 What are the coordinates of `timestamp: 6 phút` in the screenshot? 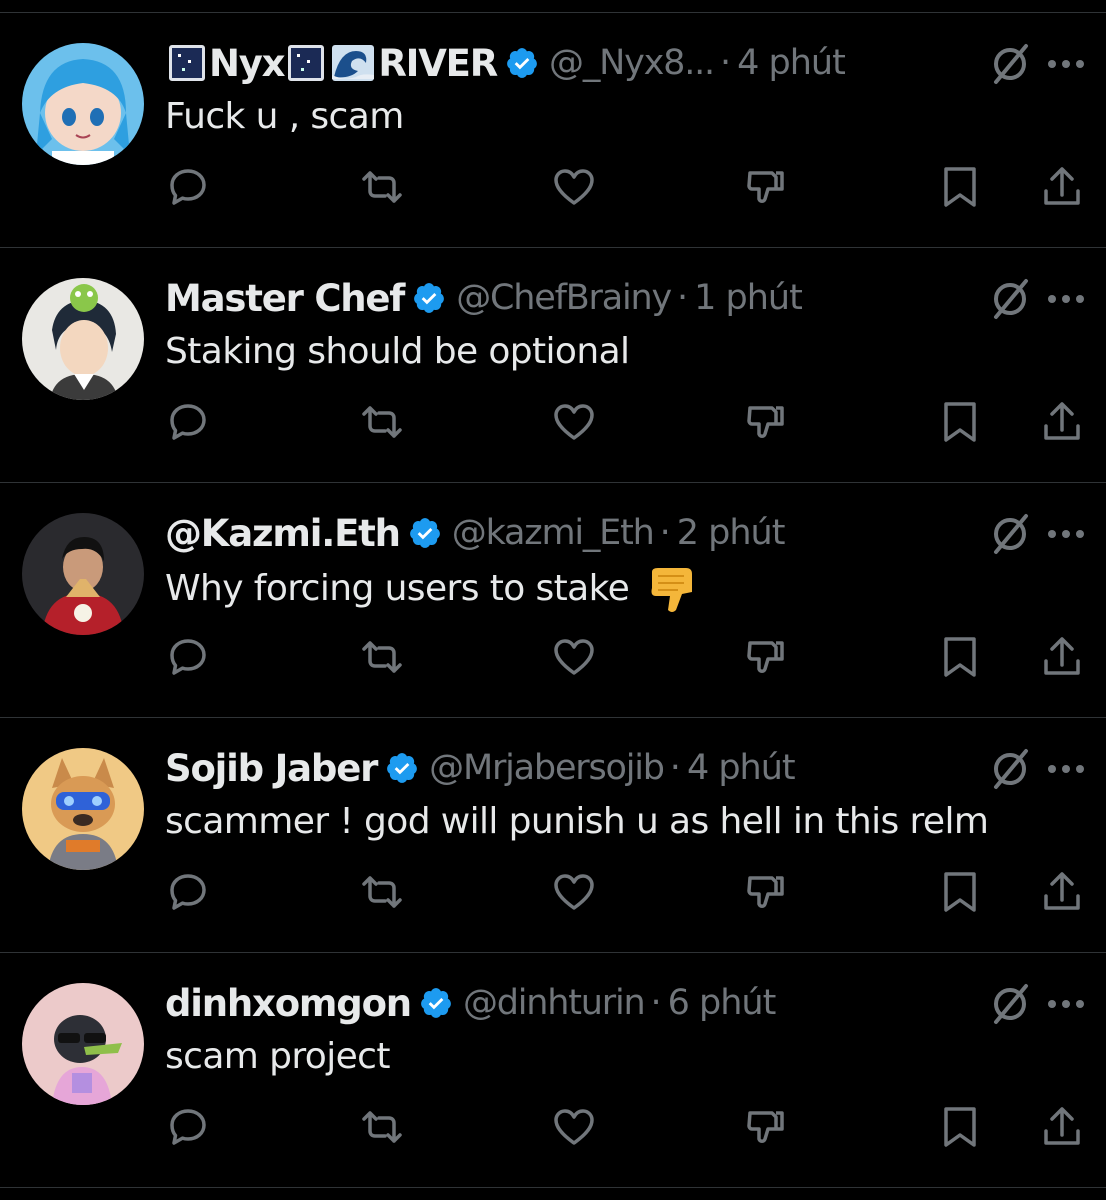 It's located at (722, 1003).